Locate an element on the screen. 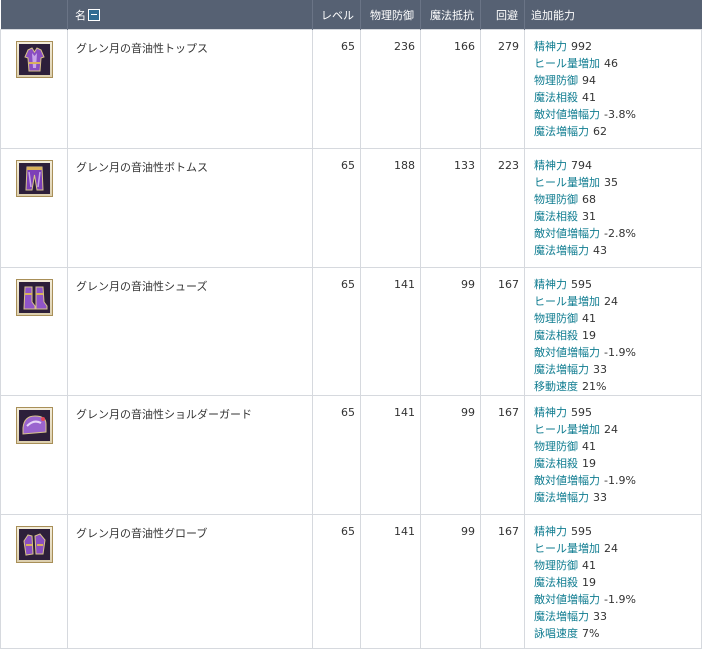  table-header-row: 名 レベル 物理防御 魔法抵抗 回避 追加能力 is located at coordinates (351, 15).